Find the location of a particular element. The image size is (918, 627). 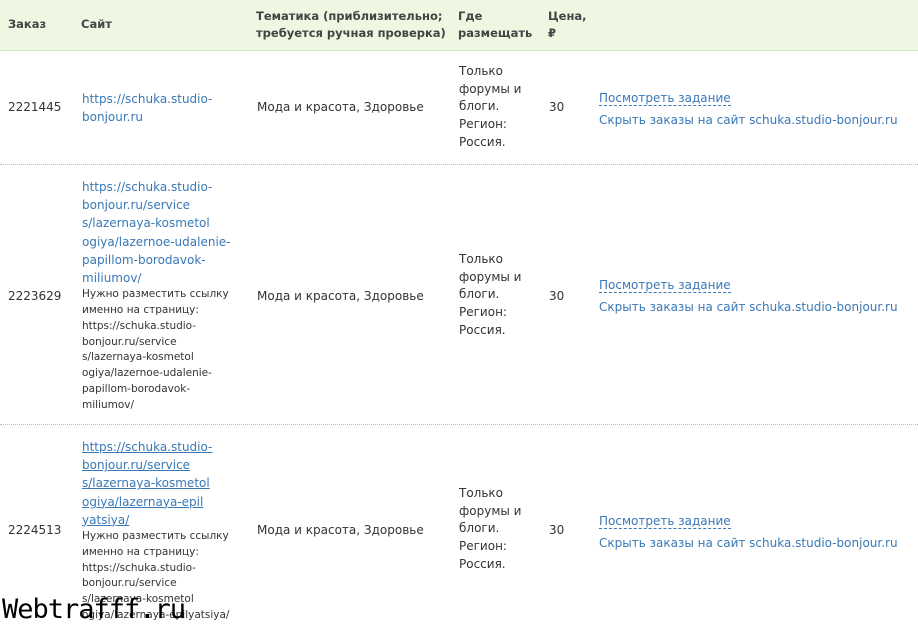

header-order: Заказ is located at coordinates (27, 24).